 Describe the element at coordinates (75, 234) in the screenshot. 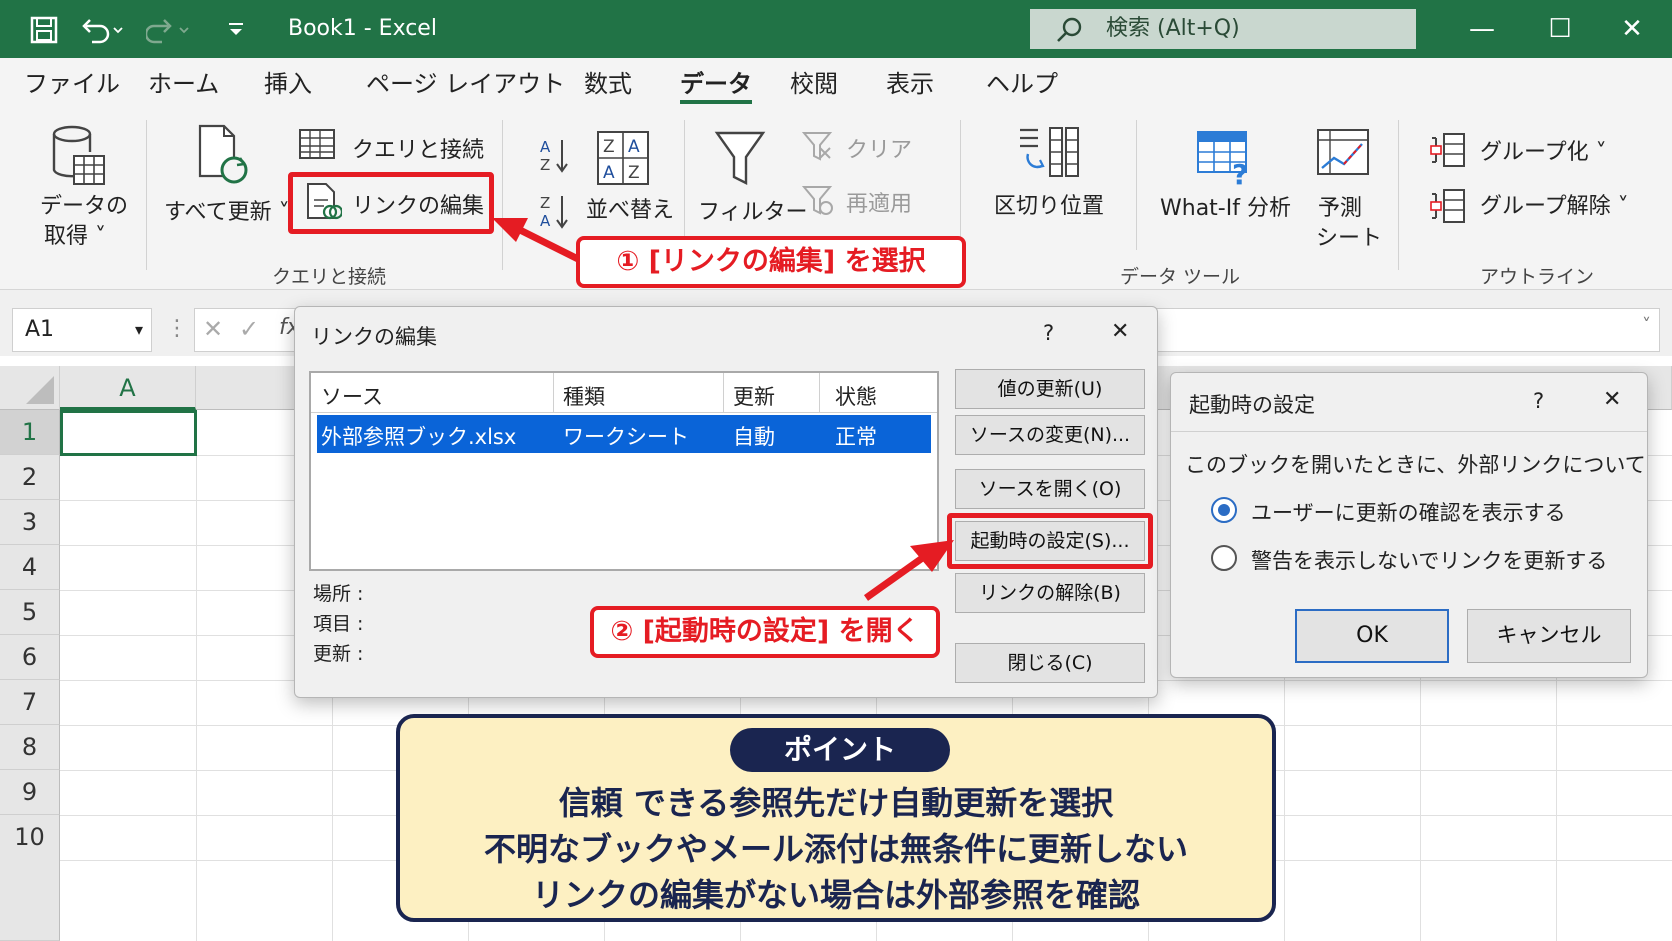

I see `get-data-label-2: 取得 ˅` at that location.